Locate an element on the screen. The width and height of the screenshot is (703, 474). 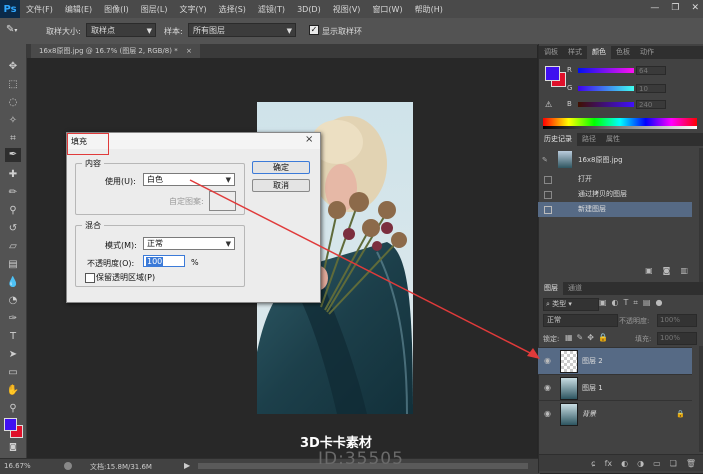
zoom-level: 16.67% is located at coordinates (17, 466).